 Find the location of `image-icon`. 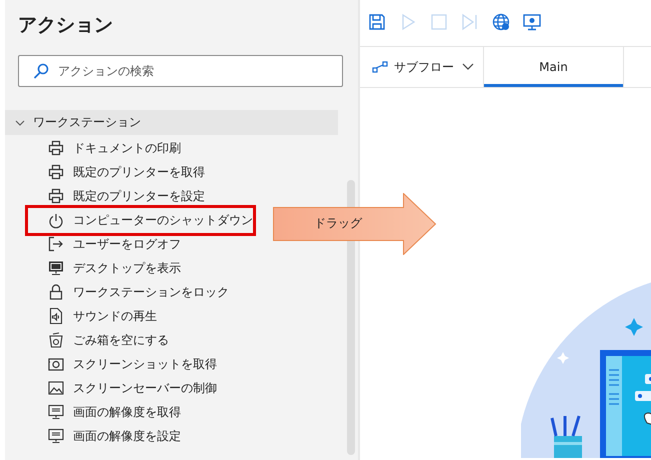

image-icon is located at coordinates (56, 388).